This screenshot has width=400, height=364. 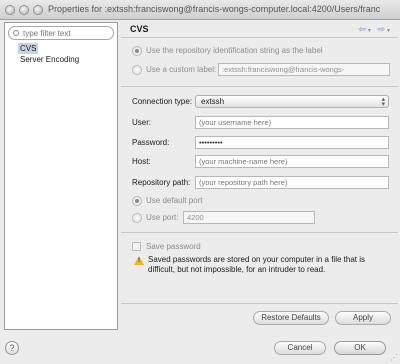 What do you see at coordinates (375, 29) in the screenshot?
I see `page-navigation: ⇦▾ ⇨▾` at bounding box center [375, 29].